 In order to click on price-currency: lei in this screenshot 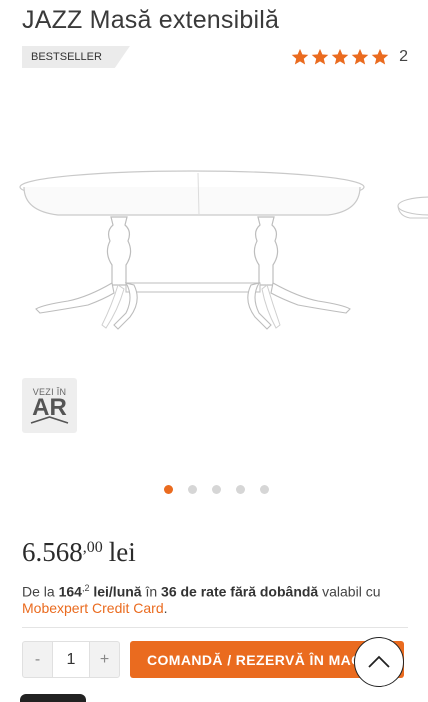, I will do `click(122, 552)`.